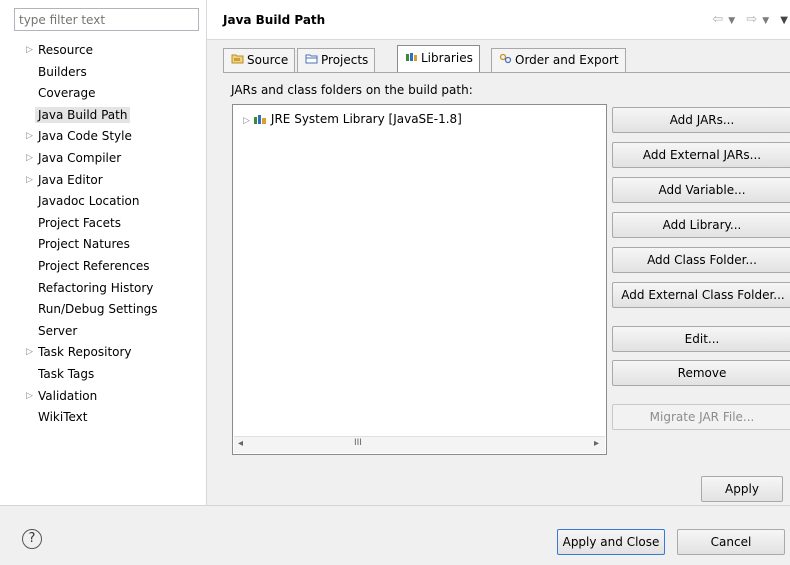  What do you see at coordinates (106, 19) in the screenshot?
I see `filter-input` at bounding box center [106, 19].